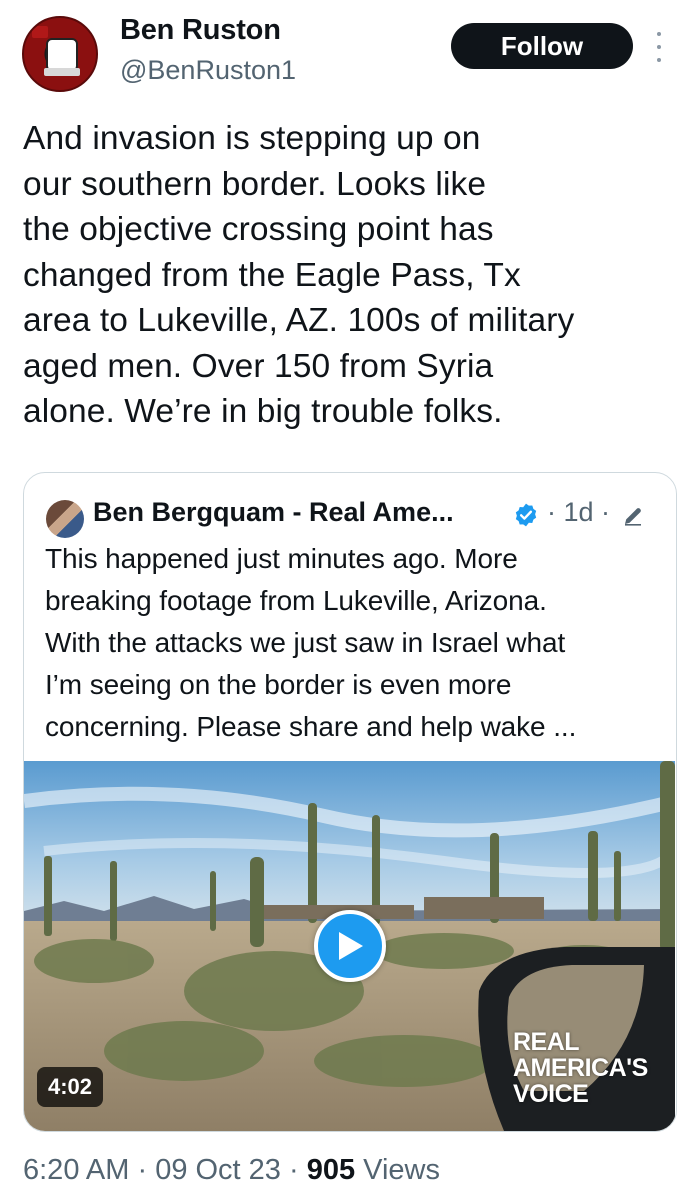 Image resolution: width=699 pixels, height=1200 pixels. I want to click on play-button, so click(350, 946).